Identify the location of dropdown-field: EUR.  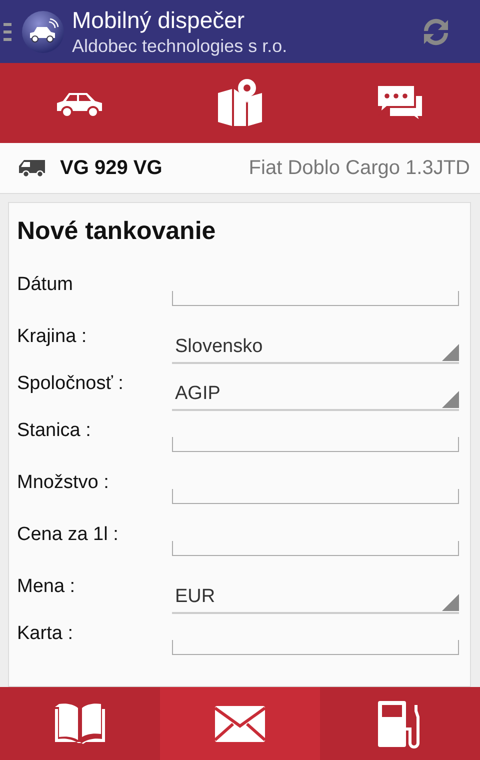
(315, 598).